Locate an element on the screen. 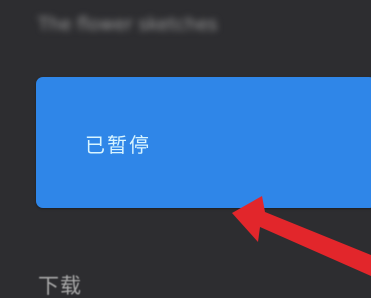 The height and width of the screenshot is (298, 371). paused-status-label: 已暂停 is located at coordinates (118, 145).